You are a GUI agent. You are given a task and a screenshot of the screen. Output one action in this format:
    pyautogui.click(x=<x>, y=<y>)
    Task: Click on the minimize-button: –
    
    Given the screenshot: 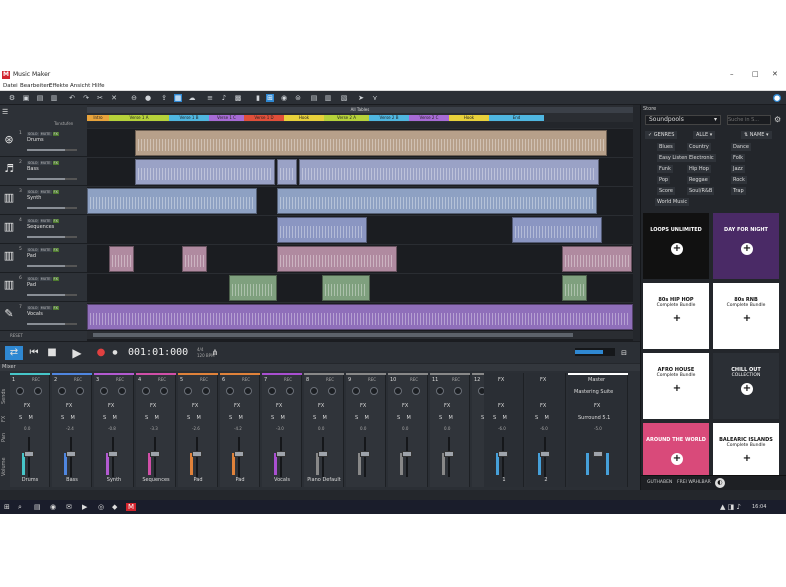 What is the action you would take?
    pyautogui.click(x=732, y=74)
    